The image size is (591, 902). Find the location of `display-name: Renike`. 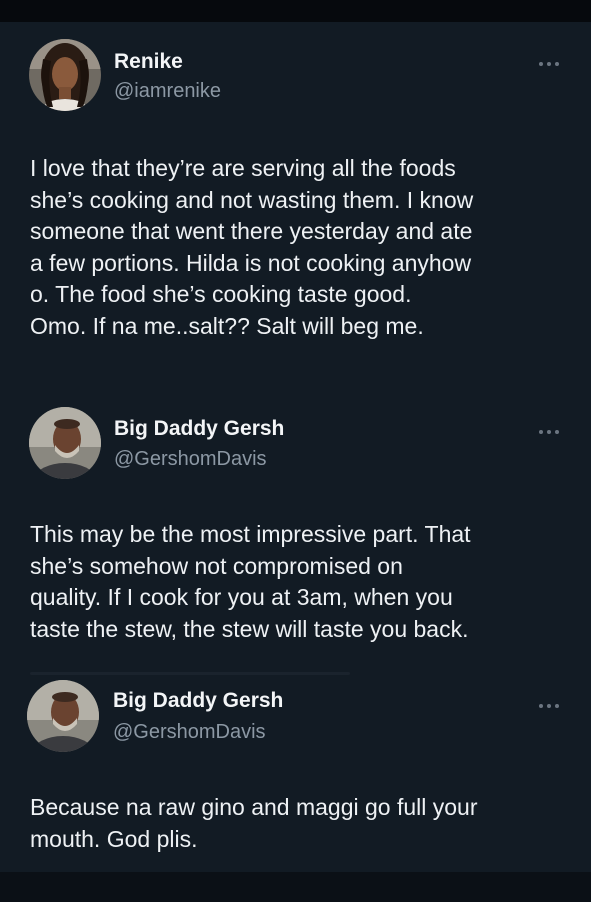

display-name: Renike is located at coordinates (148, 62).